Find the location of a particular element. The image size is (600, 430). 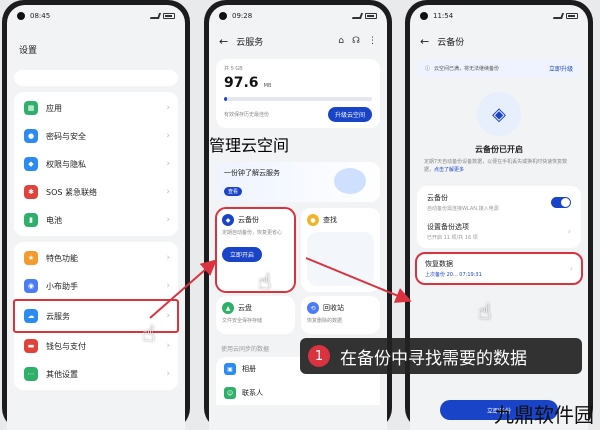

settings-item-battery: ▮ 电池 › is located at coordinates (96, 220).